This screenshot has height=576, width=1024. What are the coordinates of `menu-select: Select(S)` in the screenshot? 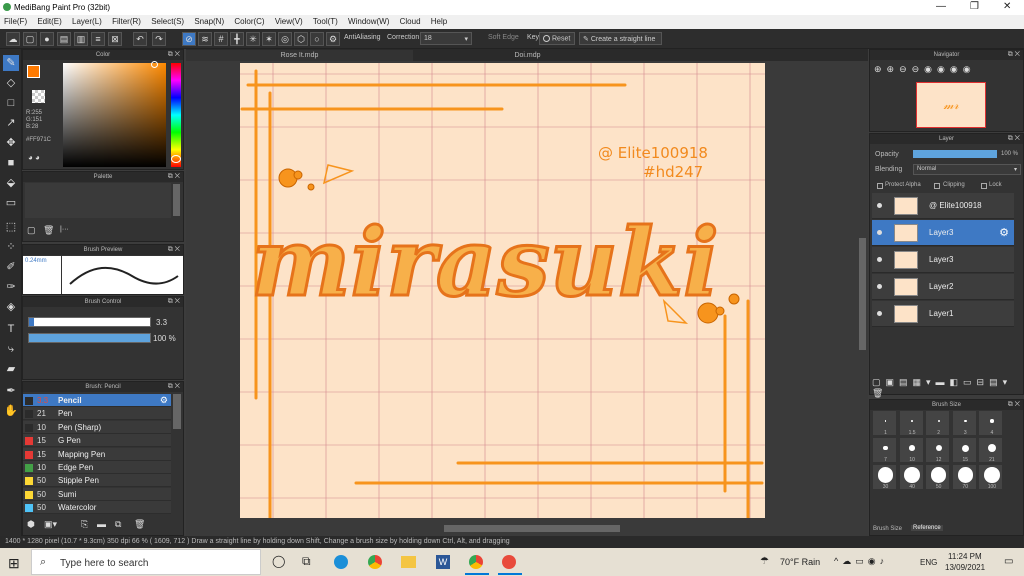 It's located at (167, 20).